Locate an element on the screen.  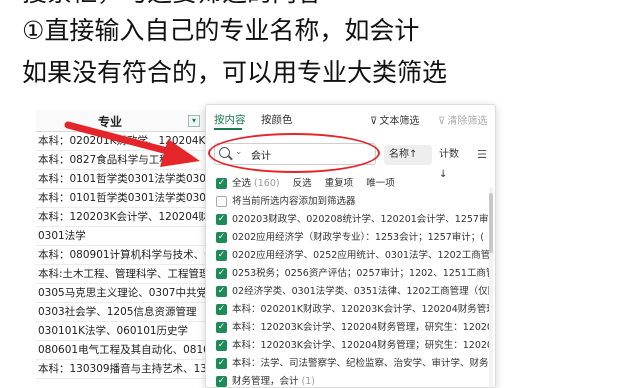
scrollbar-thumb is located at coordinates (491, 223).